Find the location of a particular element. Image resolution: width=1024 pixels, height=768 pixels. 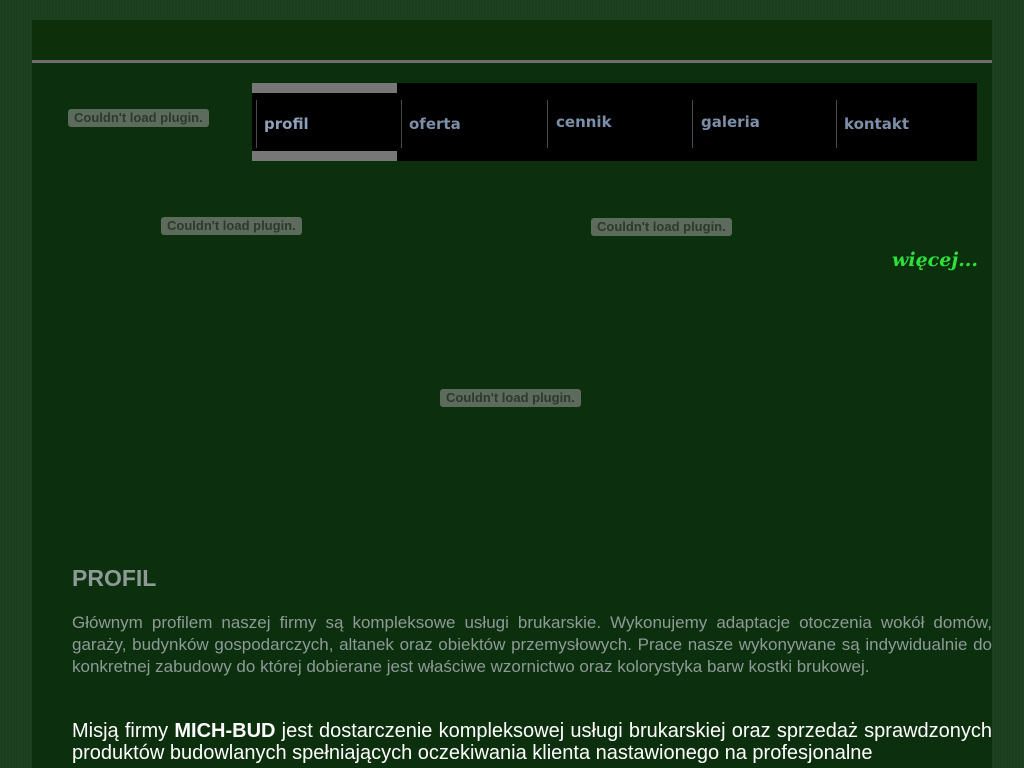

nav-item-profil: profil is located at coordinates (286, 124).